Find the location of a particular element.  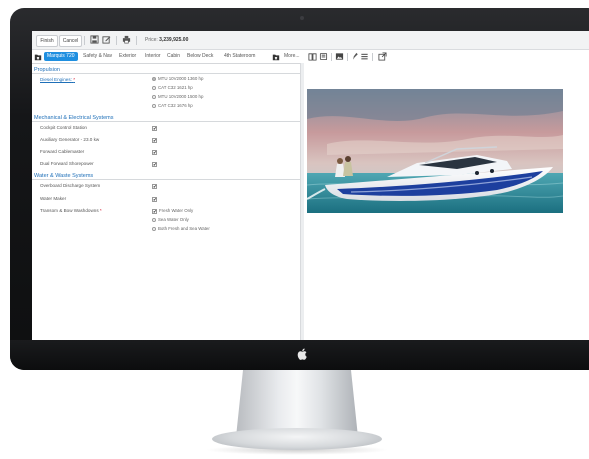

price-label: Price: is located at coordinates (151, 40).